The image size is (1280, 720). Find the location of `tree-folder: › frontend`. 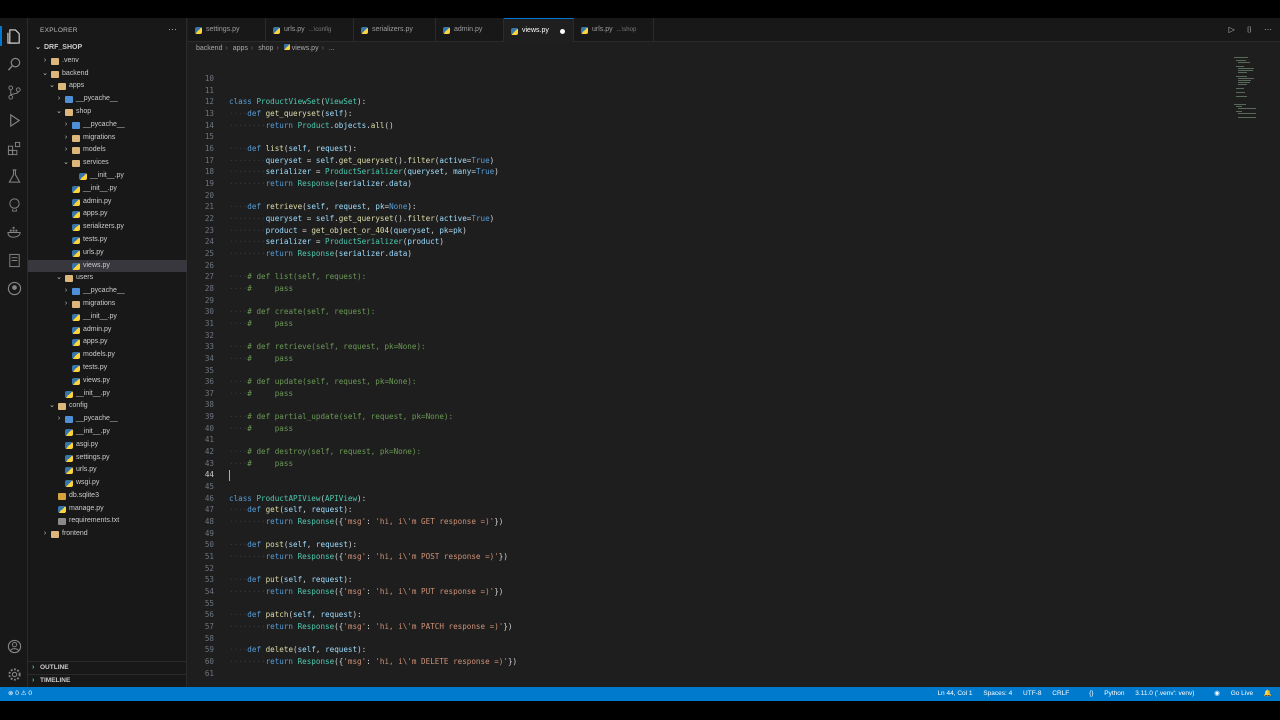

tree-folder: › frontend is located at coordinates (107, 534).